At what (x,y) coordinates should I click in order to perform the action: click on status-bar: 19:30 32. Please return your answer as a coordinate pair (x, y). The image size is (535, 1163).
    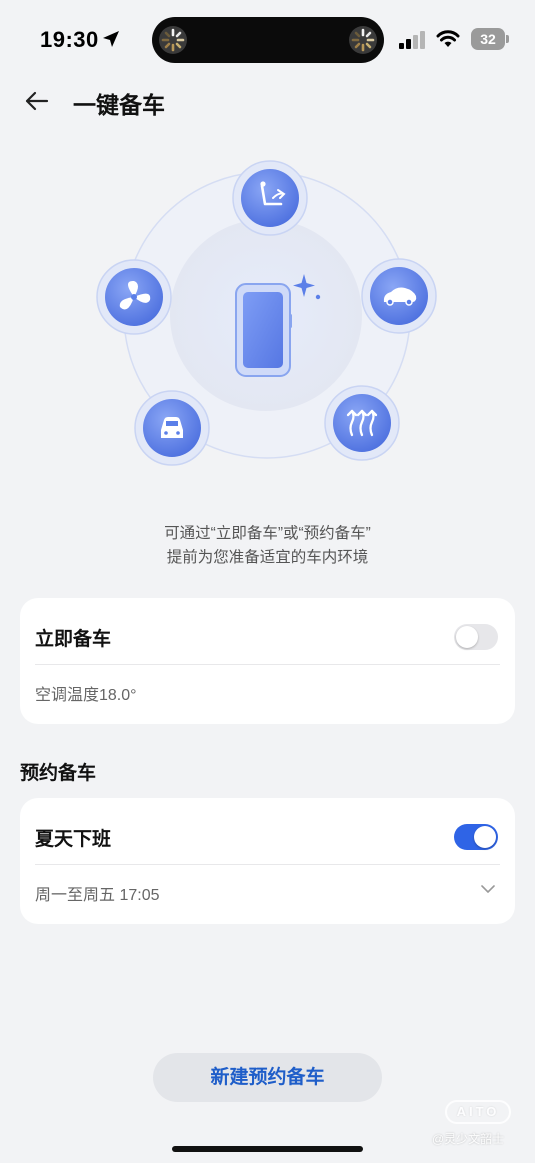
    Looking at the image, I should click on (267, 40).